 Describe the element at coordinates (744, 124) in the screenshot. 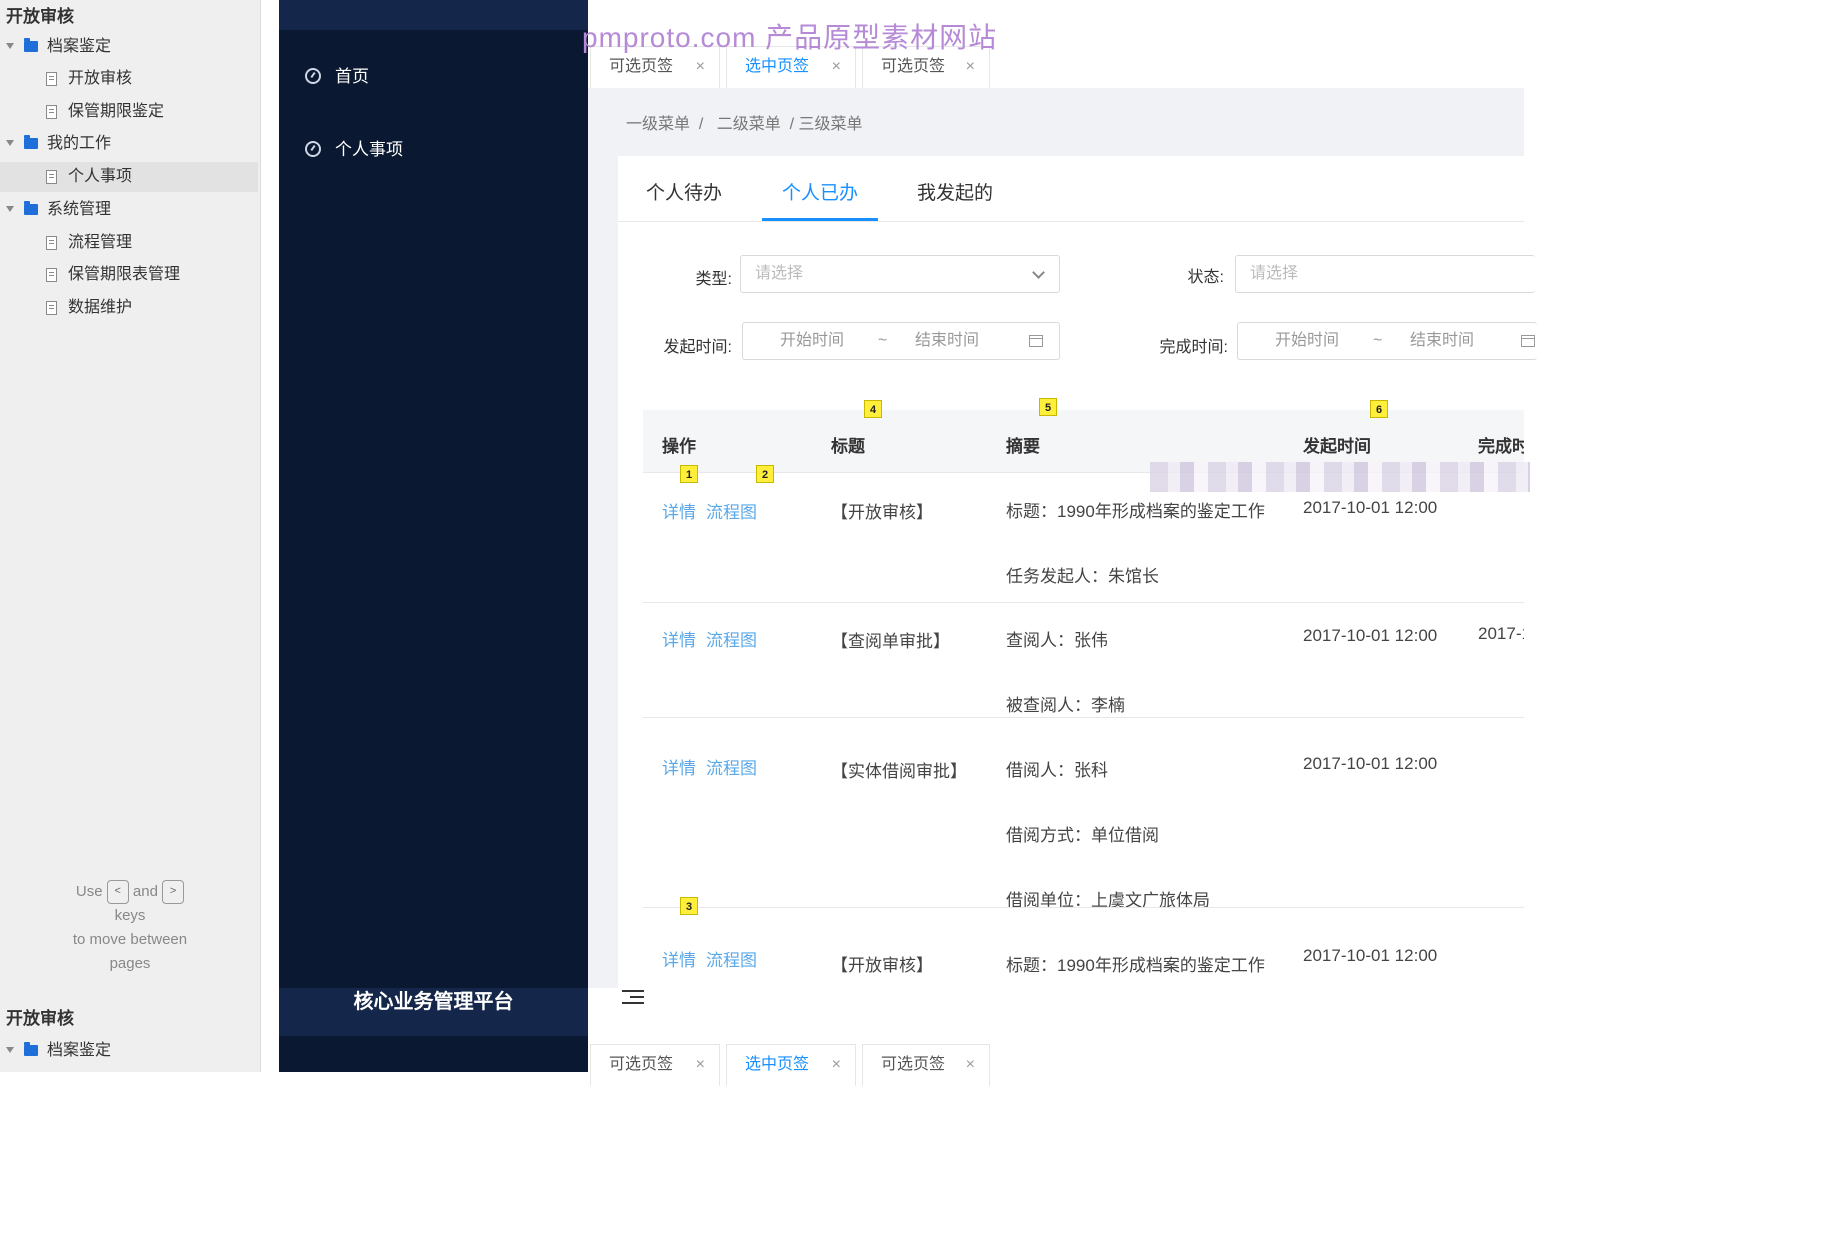

I see `breadcrumb: 一级菜单 / 二级菜单 / 三级菜单` at that location.